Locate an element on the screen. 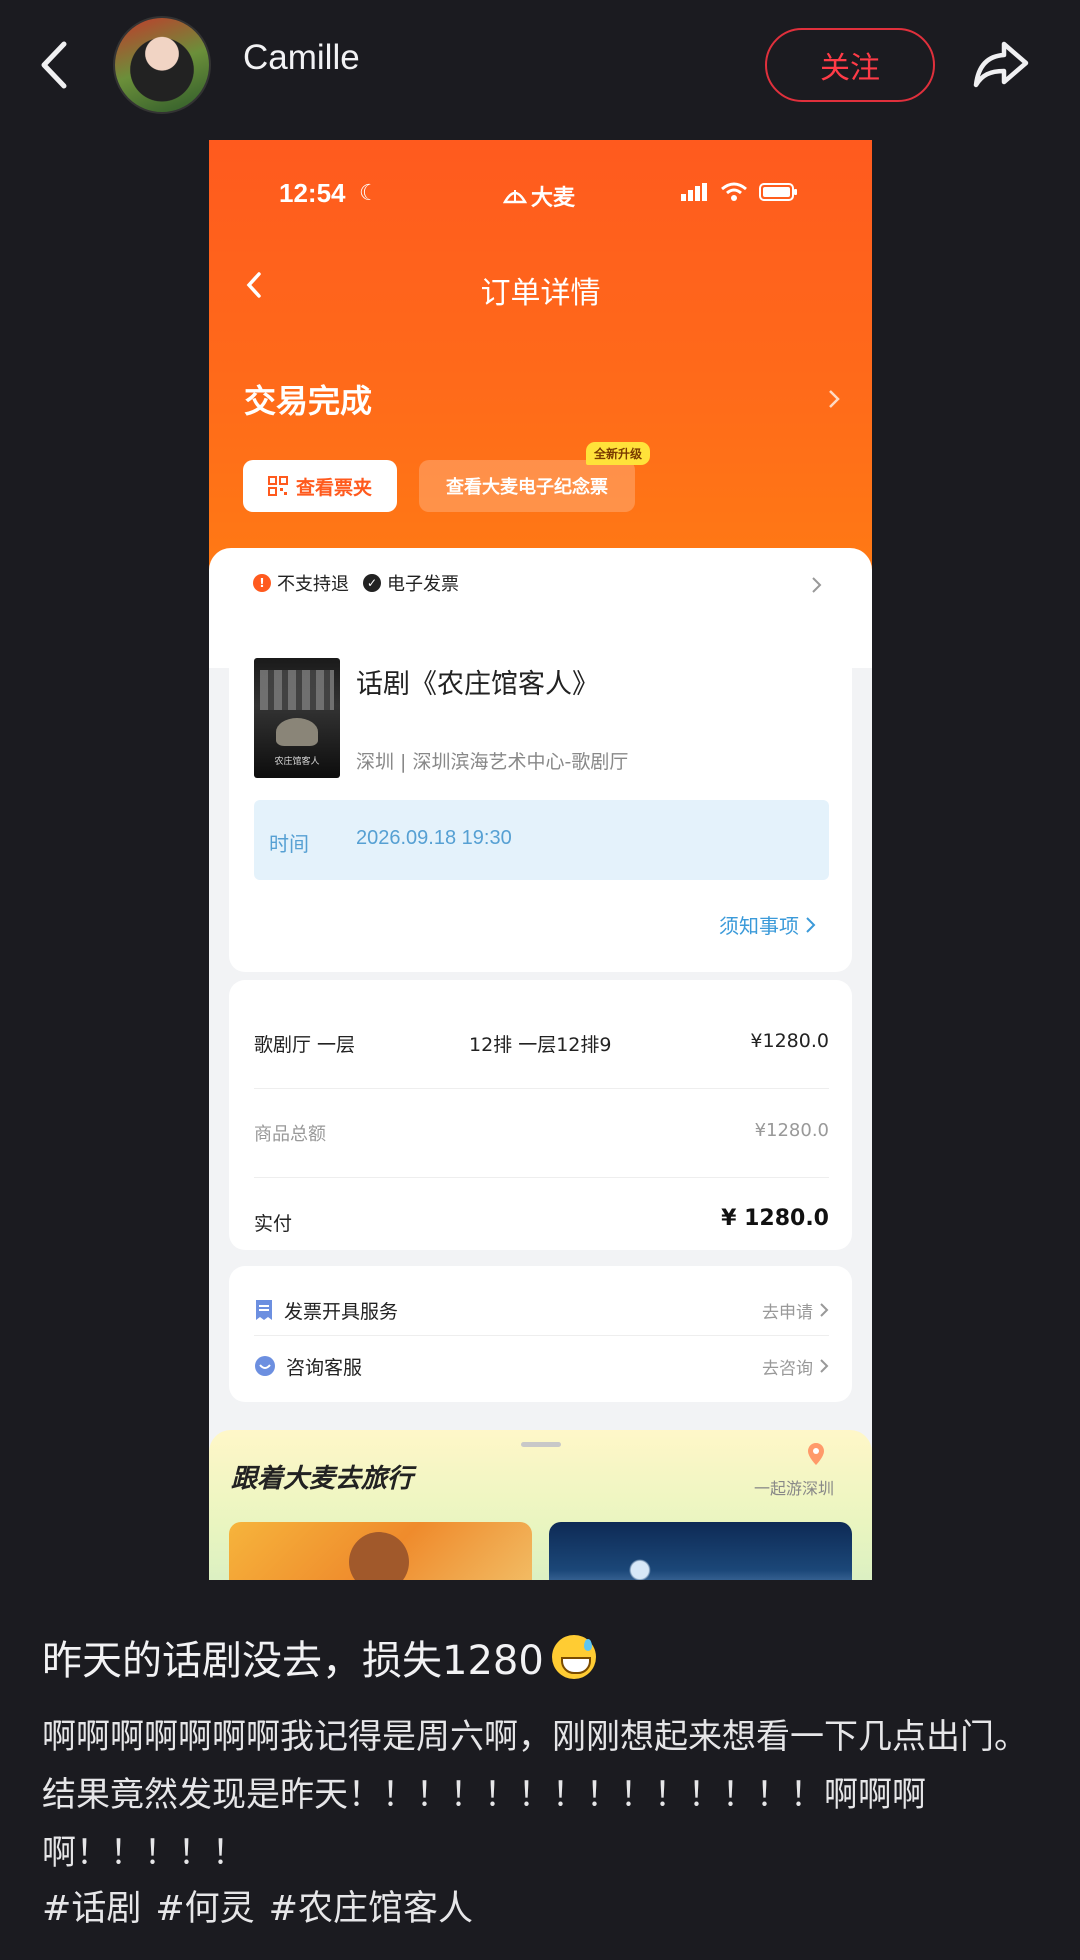  share-button is located at coordinates (1001, 63).